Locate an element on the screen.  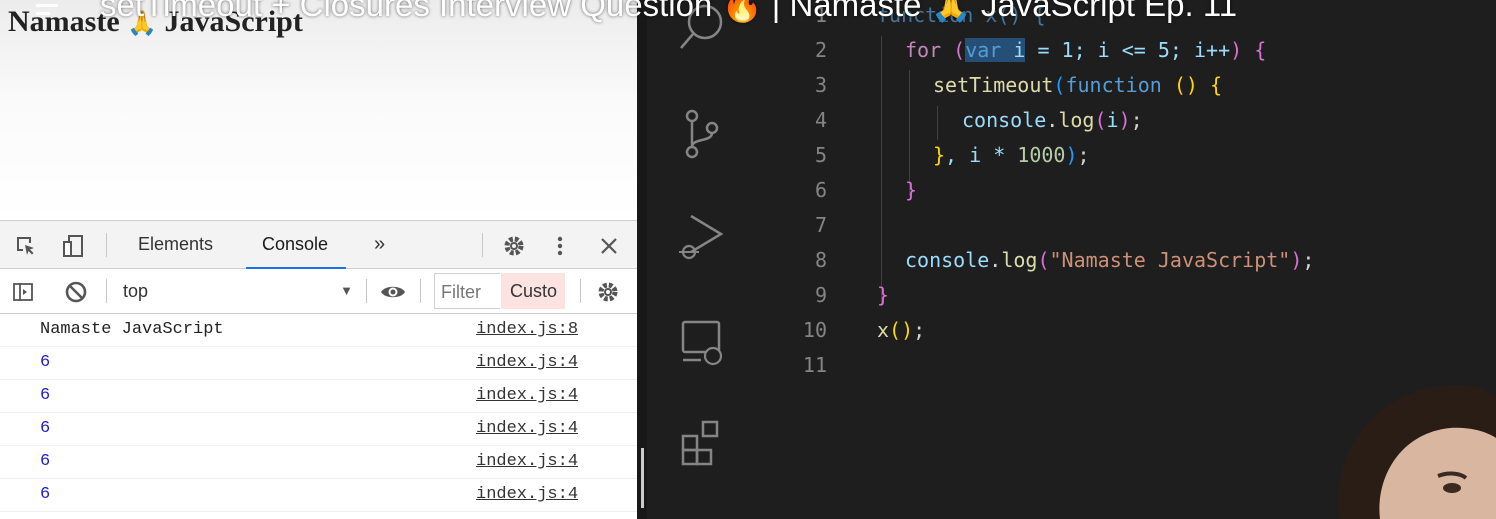
clear-console-icon is located at coordinates (76, 291).